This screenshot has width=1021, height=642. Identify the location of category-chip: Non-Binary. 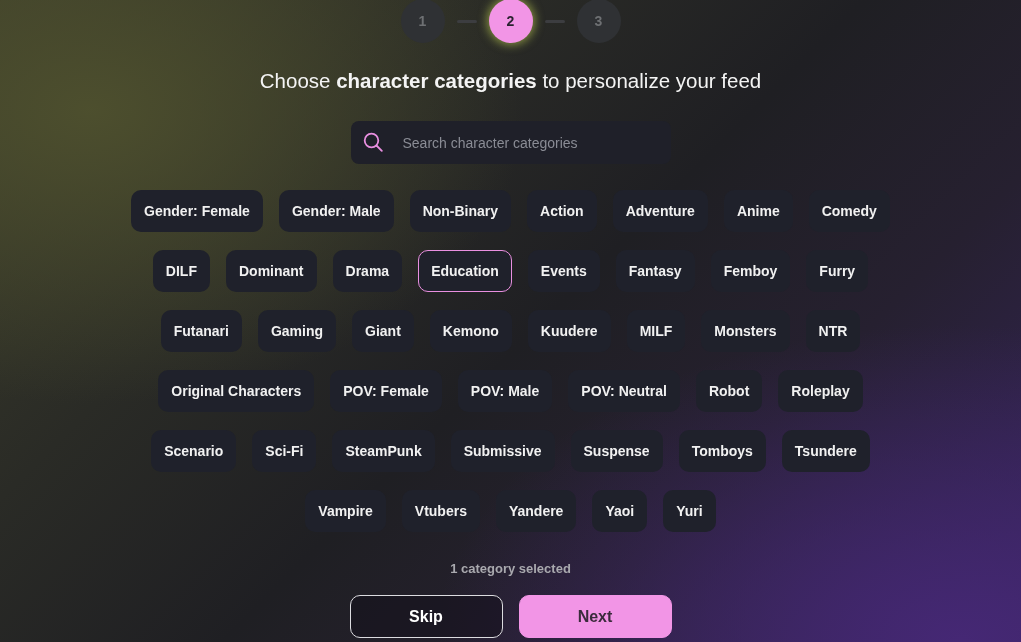
(460, 211).